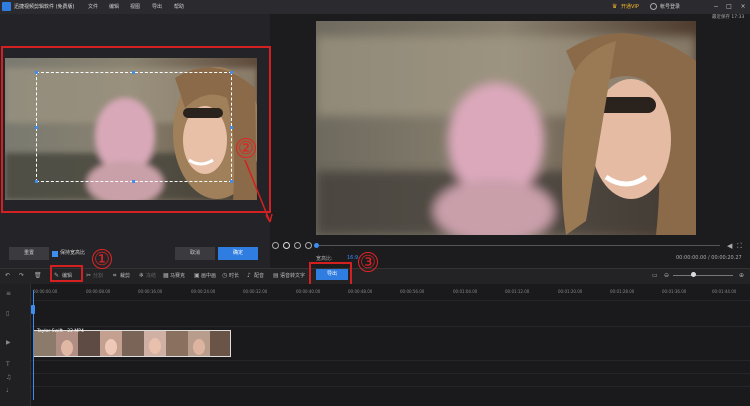 Image resolution: width=750 pixels, height=406 pixels. I want to click on fullscreen-icon: ⛶, so click(739, 246).